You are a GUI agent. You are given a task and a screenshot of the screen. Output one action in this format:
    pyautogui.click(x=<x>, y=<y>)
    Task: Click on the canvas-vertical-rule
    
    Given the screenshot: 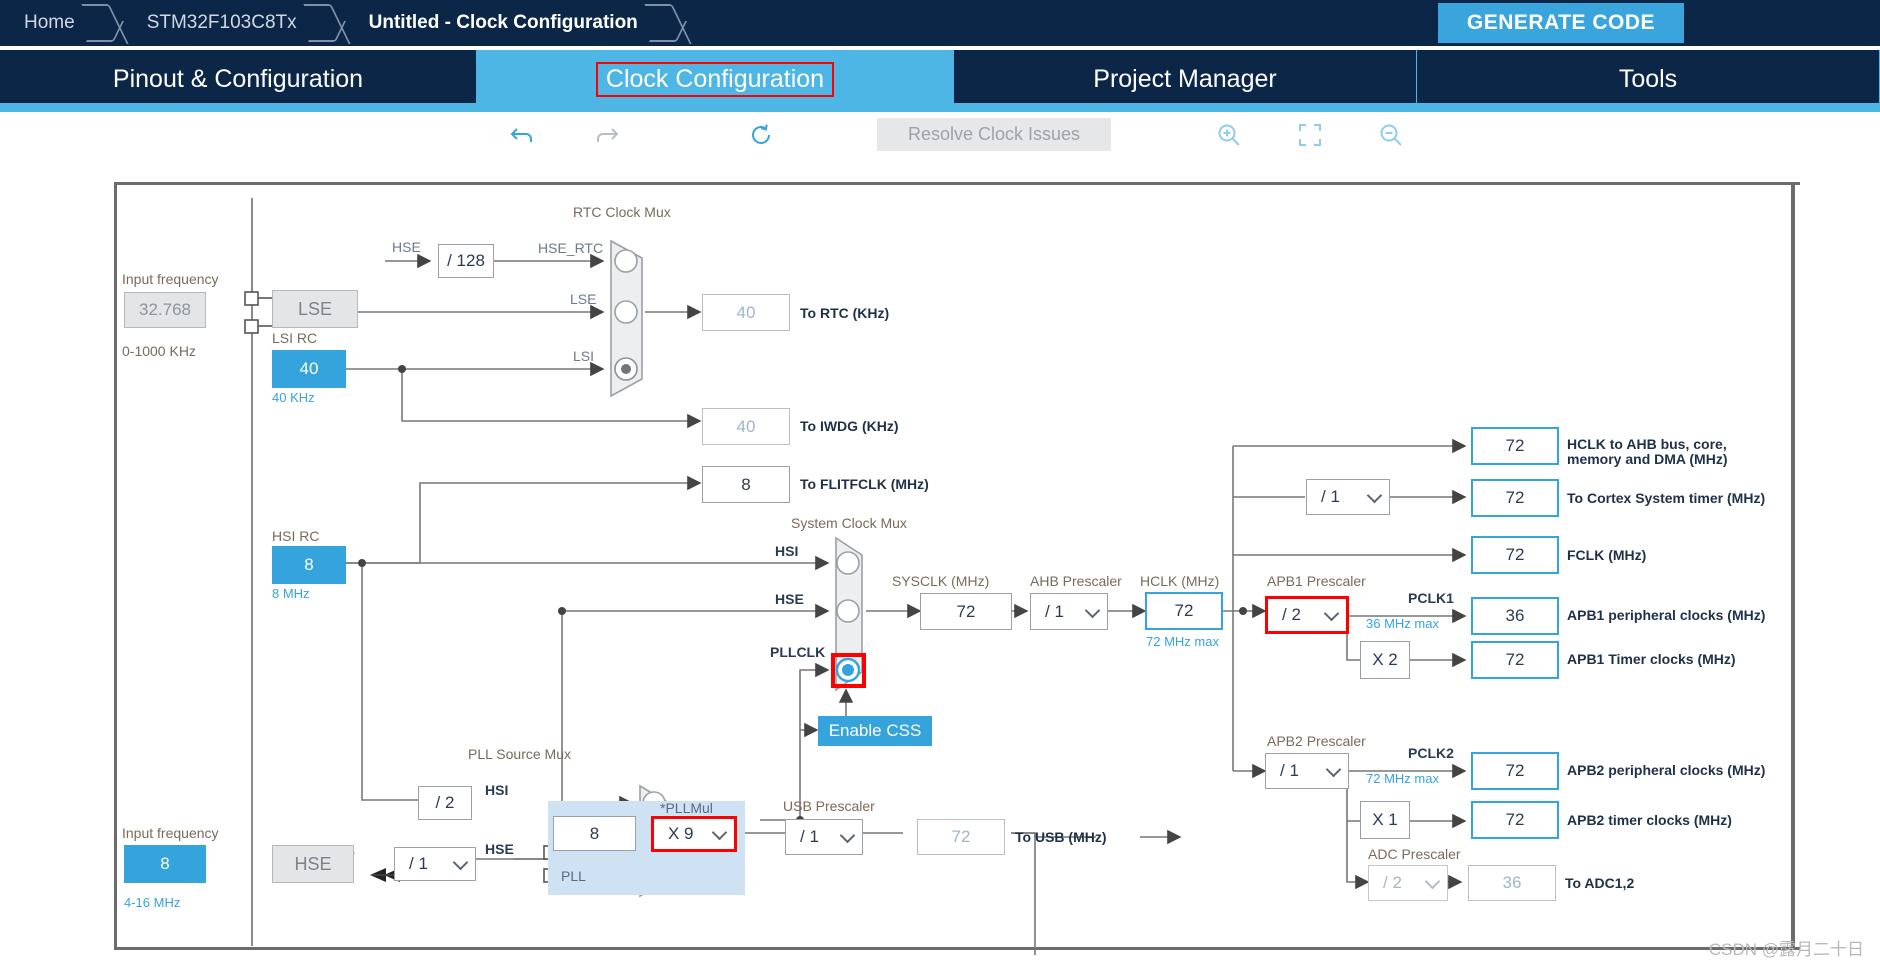 What is the action you would take?
    pyautogui.click(x=252, y=572)
    